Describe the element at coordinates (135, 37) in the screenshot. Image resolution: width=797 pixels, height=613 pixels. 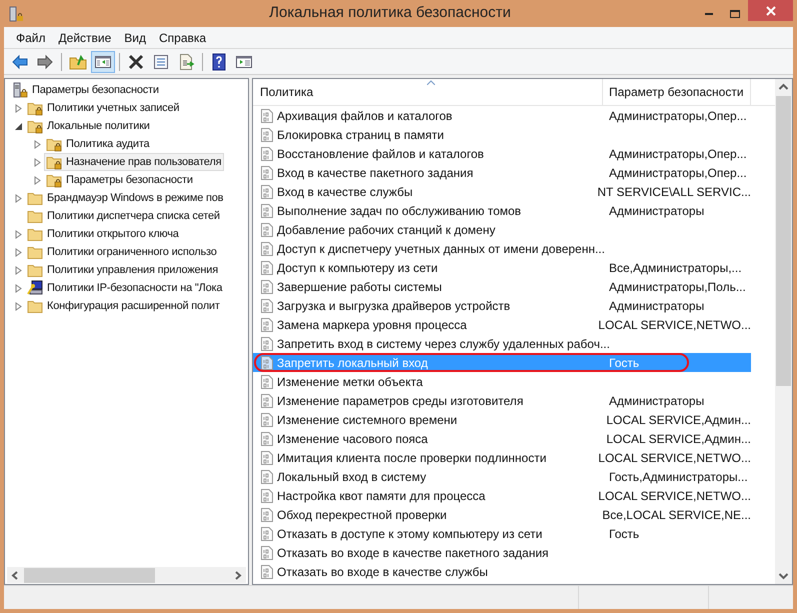
I see `menu-item: Вид` at that location.